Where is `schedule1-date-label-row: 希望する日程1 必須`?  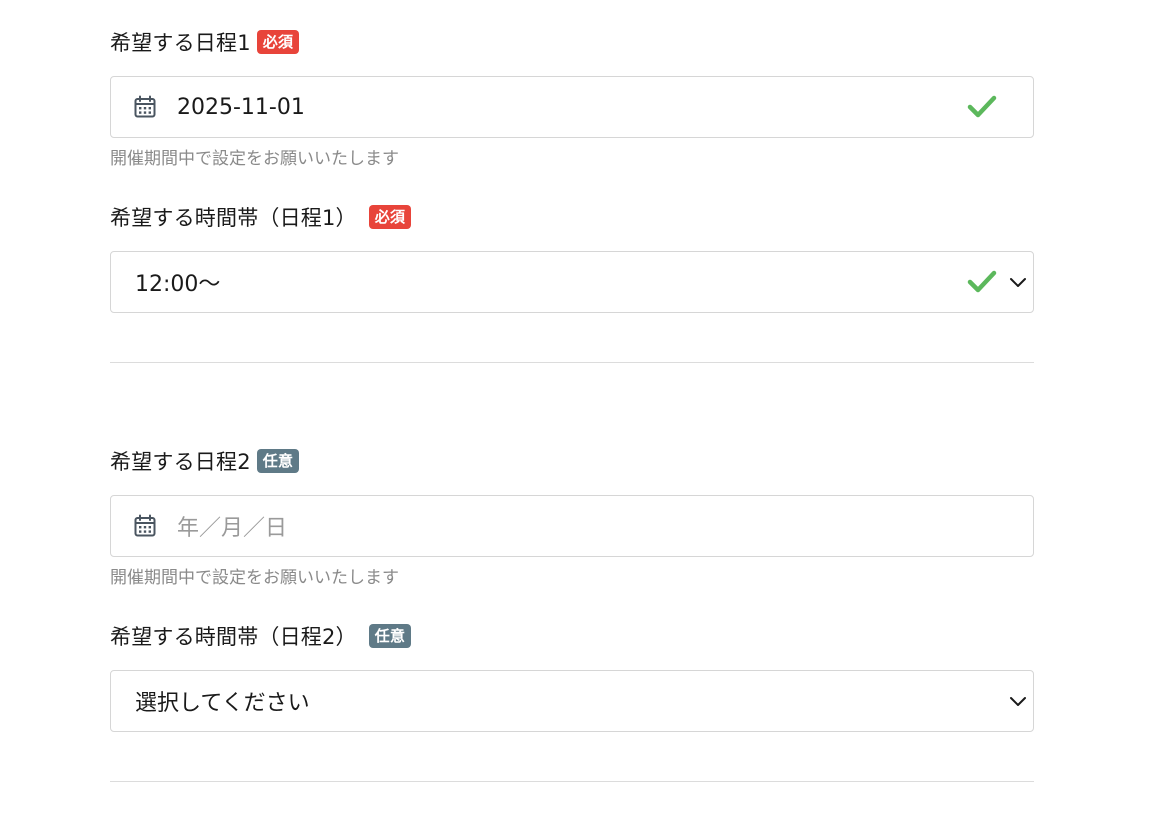 schedule1-date-label-row: 希望する日程1 必須 is located at coordinates (205, 42).